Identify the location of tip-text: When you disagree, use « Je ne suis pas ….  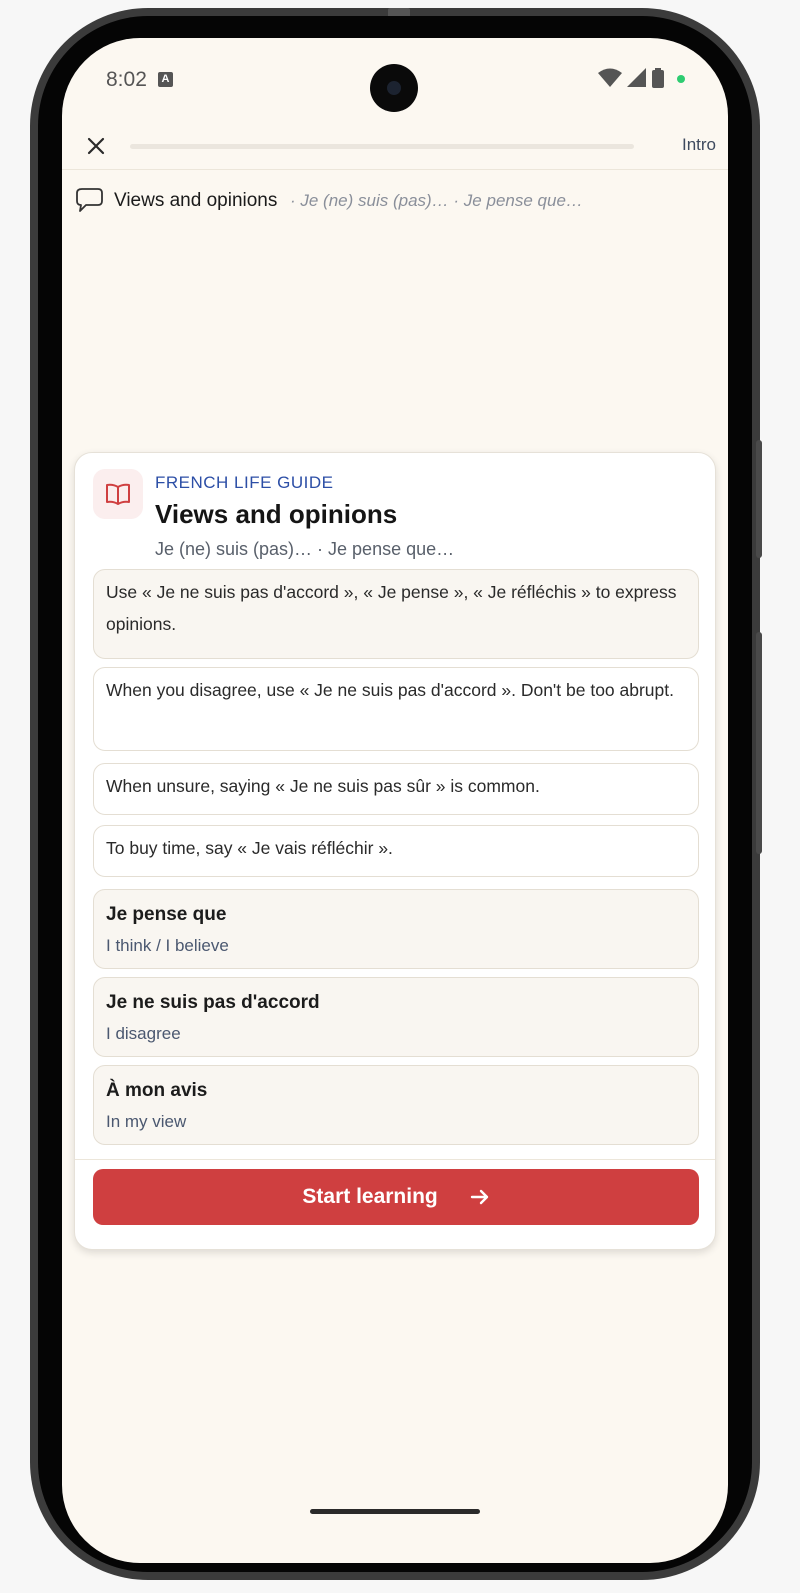
(390, 690).